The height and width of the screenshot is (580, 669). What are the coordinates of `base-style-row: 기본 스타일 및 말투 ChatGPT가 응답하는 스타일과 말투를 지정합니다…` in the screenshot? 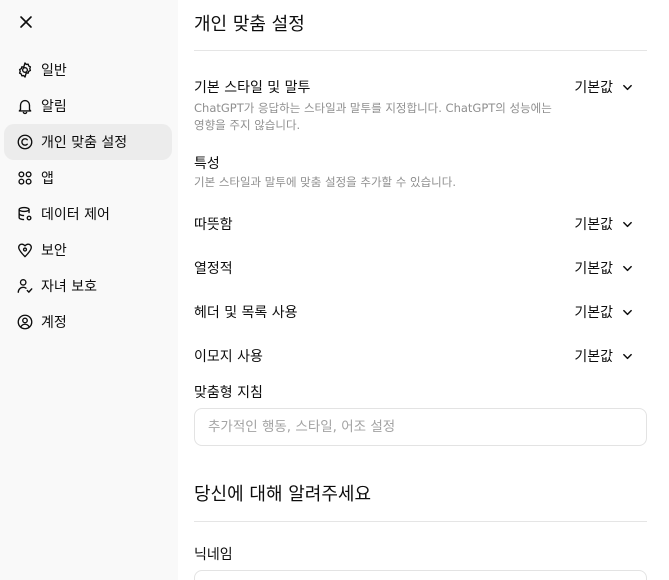 It's located at (420, 105).